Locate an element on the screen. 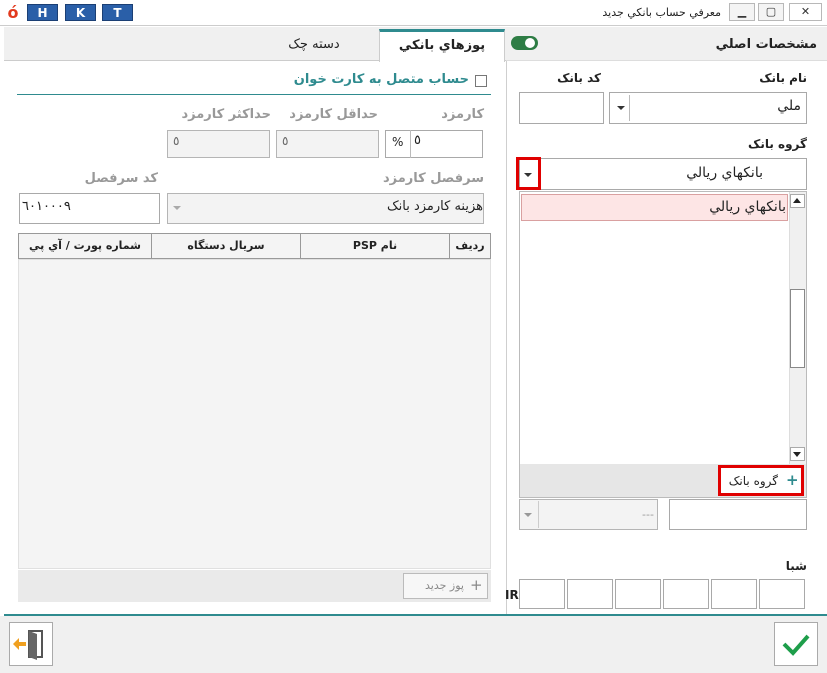 The image size is (827, 673). grid-header-psp: نام PSP is located at coordinates (375, 246).